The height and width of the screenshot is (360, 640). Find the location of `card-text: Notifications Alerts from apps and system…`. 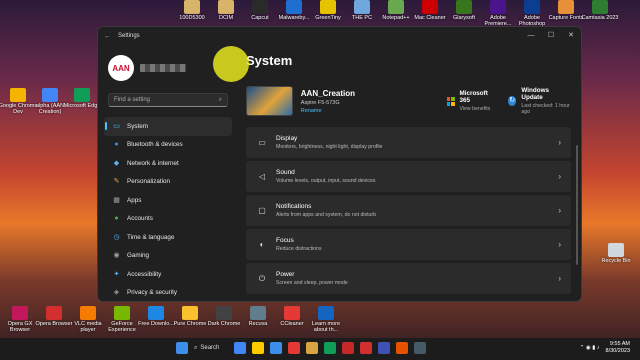

card-text: Notifications Alerts from apps and system… is located at coordinates (326, 210).